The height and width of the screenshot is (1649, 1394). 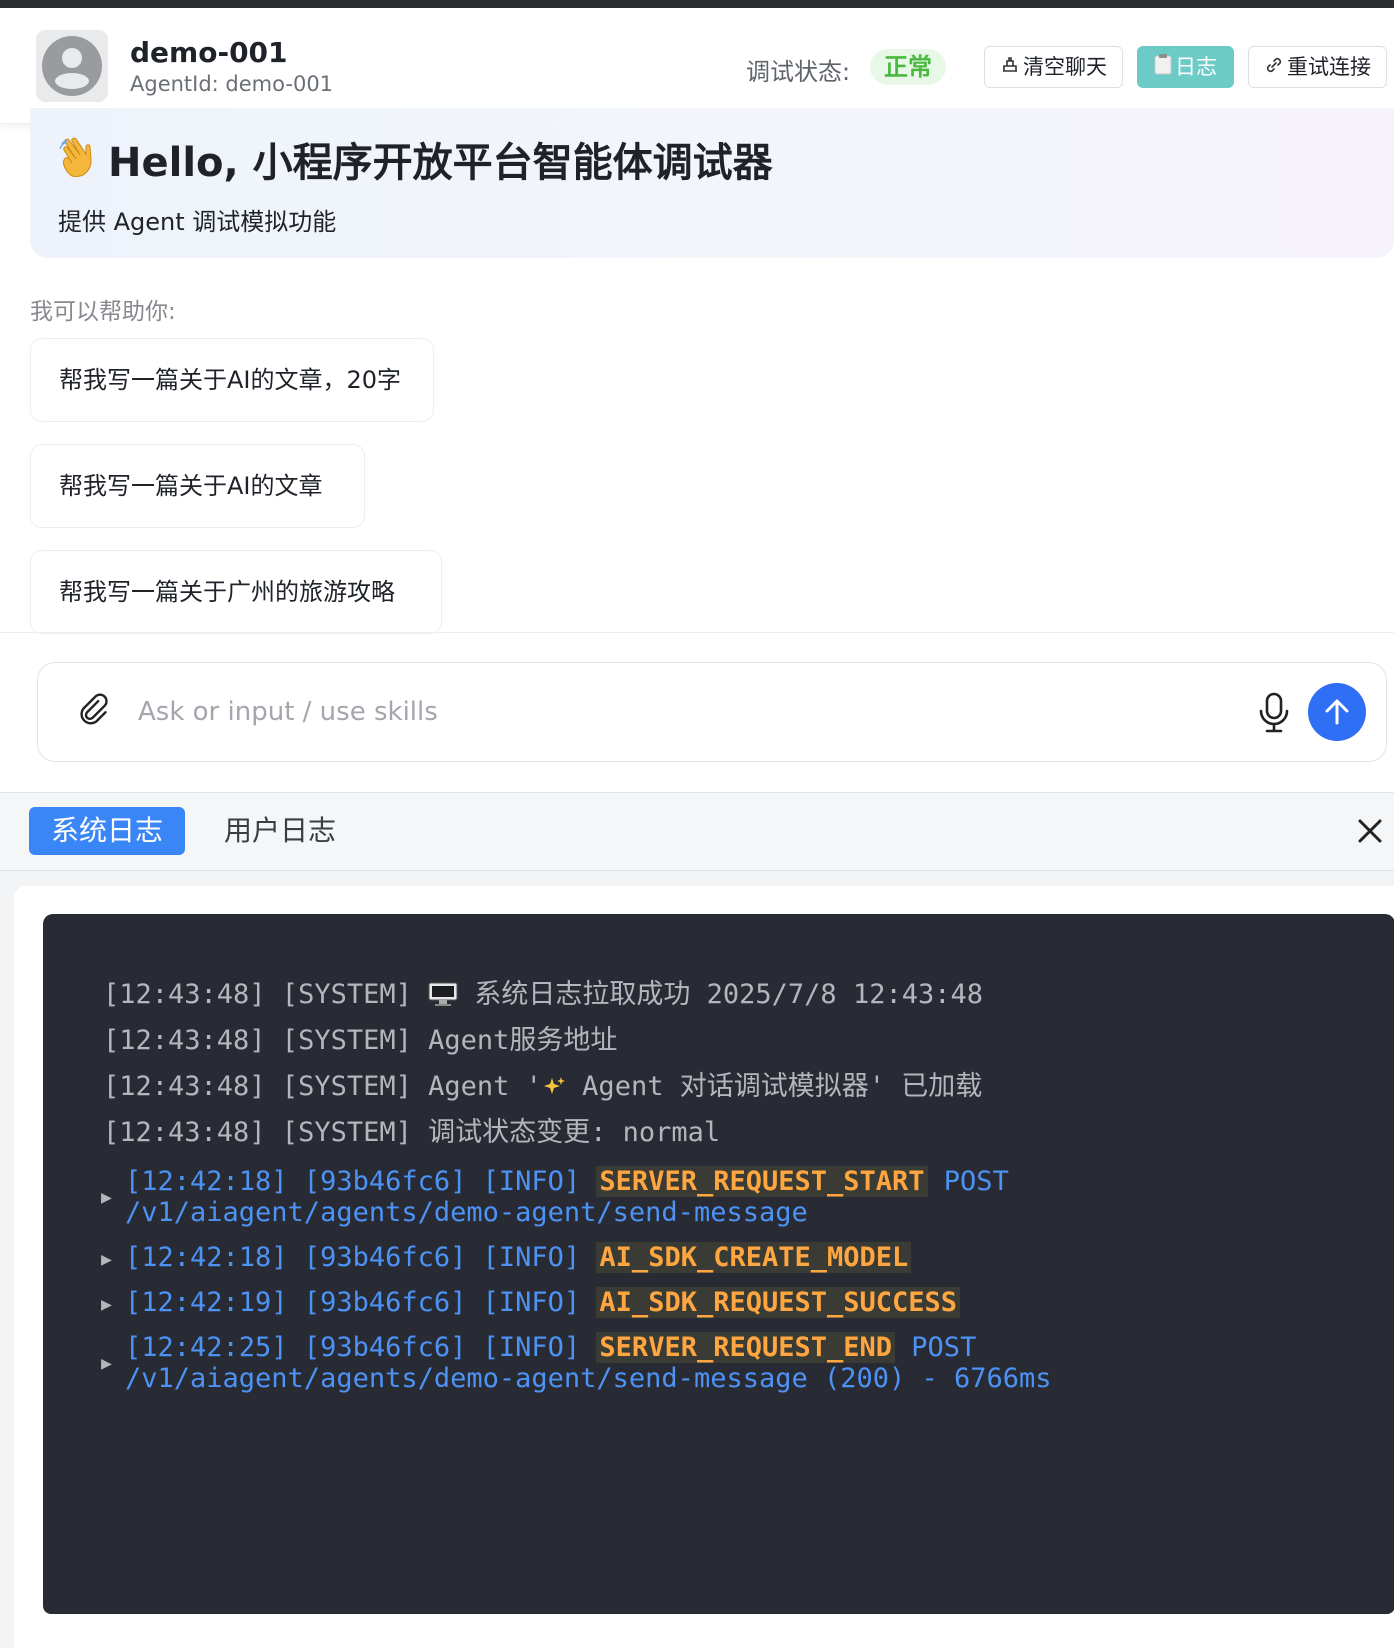 I want to click on welcome-subtitle: 提供 Agent 调试模拟功能, so click(x=197, y=222).